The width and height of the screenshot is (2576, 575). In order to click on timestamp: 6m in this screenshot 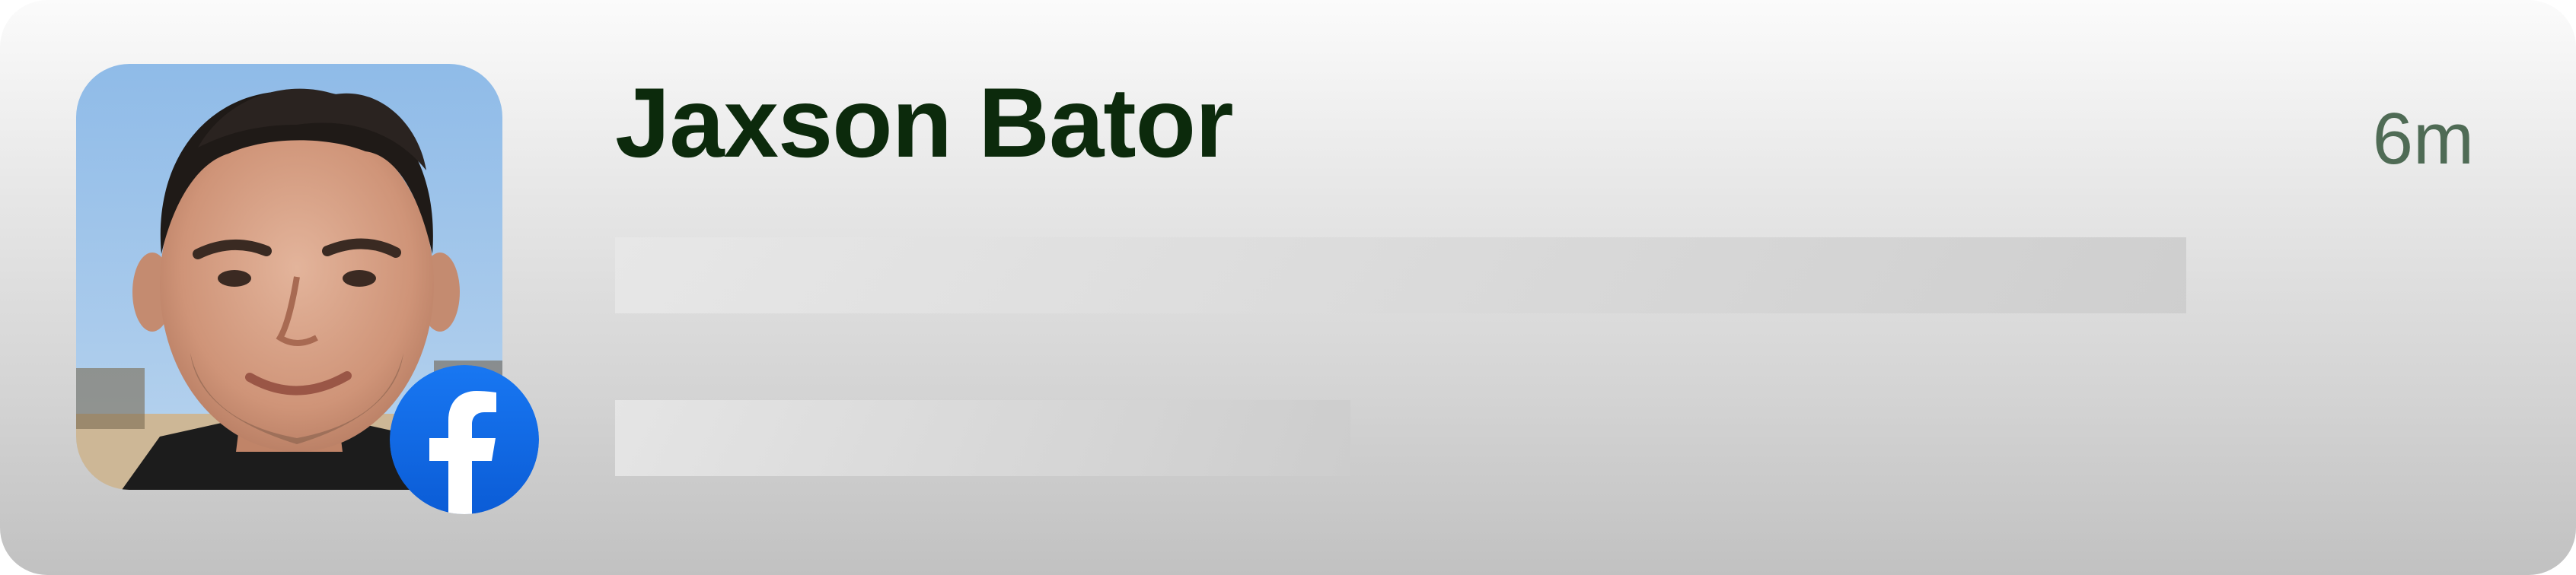, I will do `click(2423, 138)`.